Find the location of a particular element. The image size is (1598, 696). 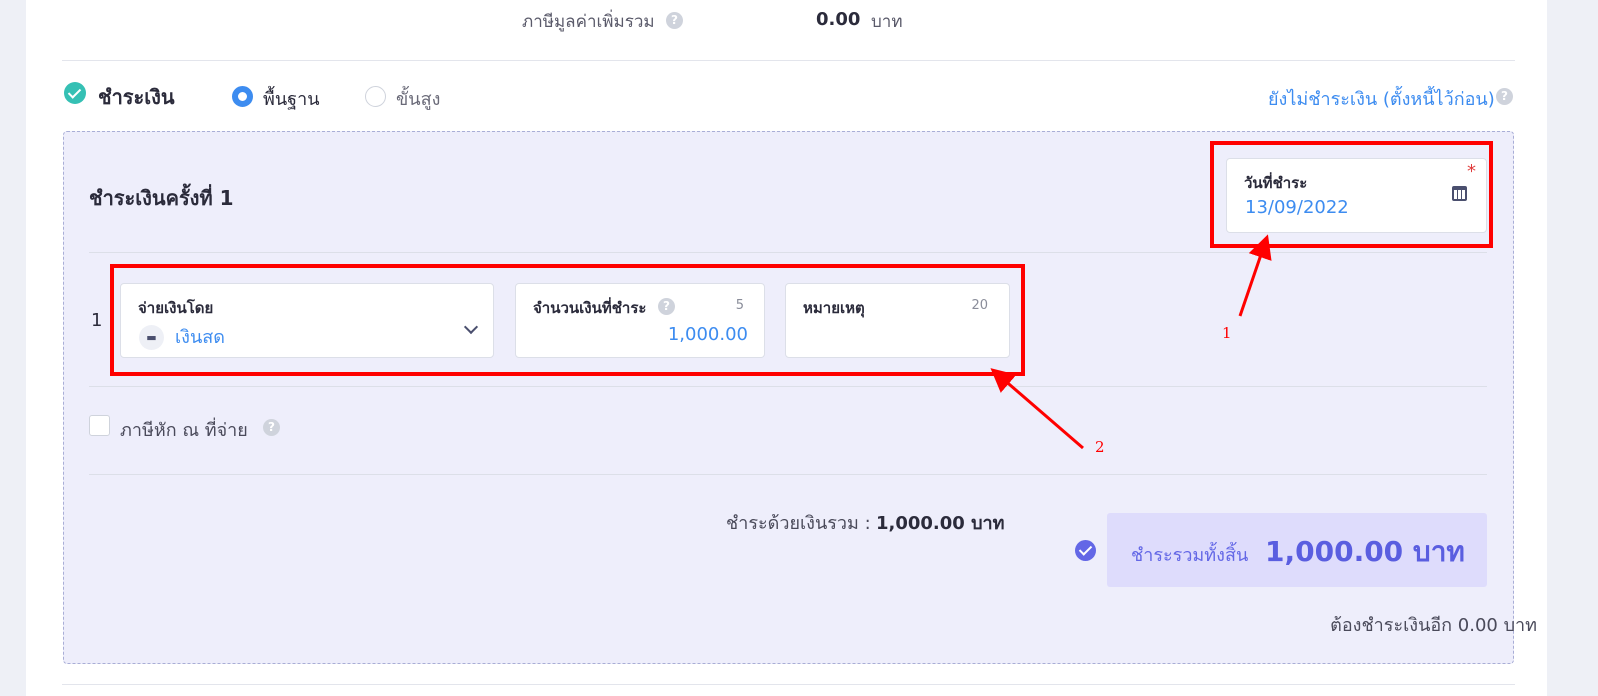

annotation-label-1: 1 is located at coordinates (1227, 333).